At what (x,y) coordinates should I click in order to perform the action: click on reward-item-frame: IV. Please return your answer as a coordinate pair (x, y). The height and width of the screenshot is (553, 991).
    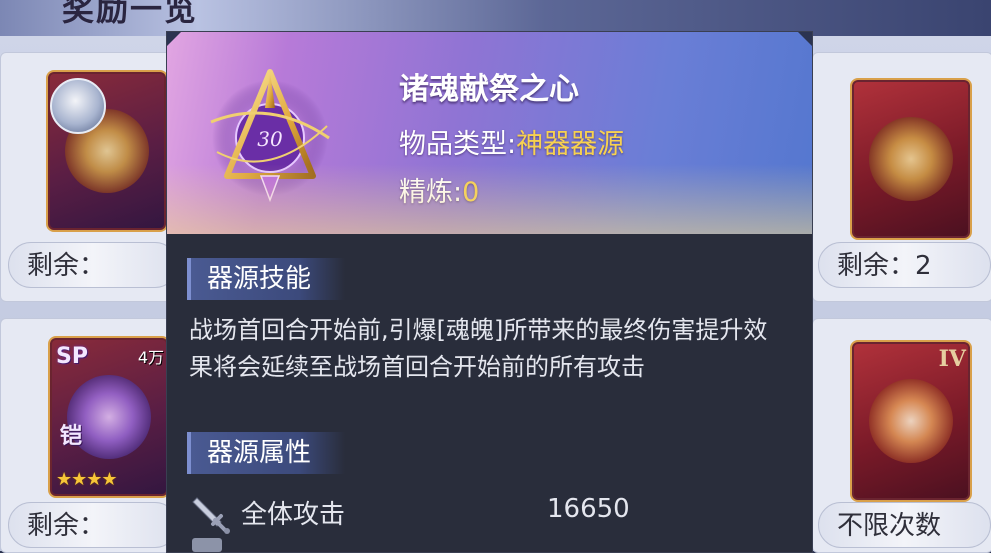
    Looking at the image, I should click on (911, 421).